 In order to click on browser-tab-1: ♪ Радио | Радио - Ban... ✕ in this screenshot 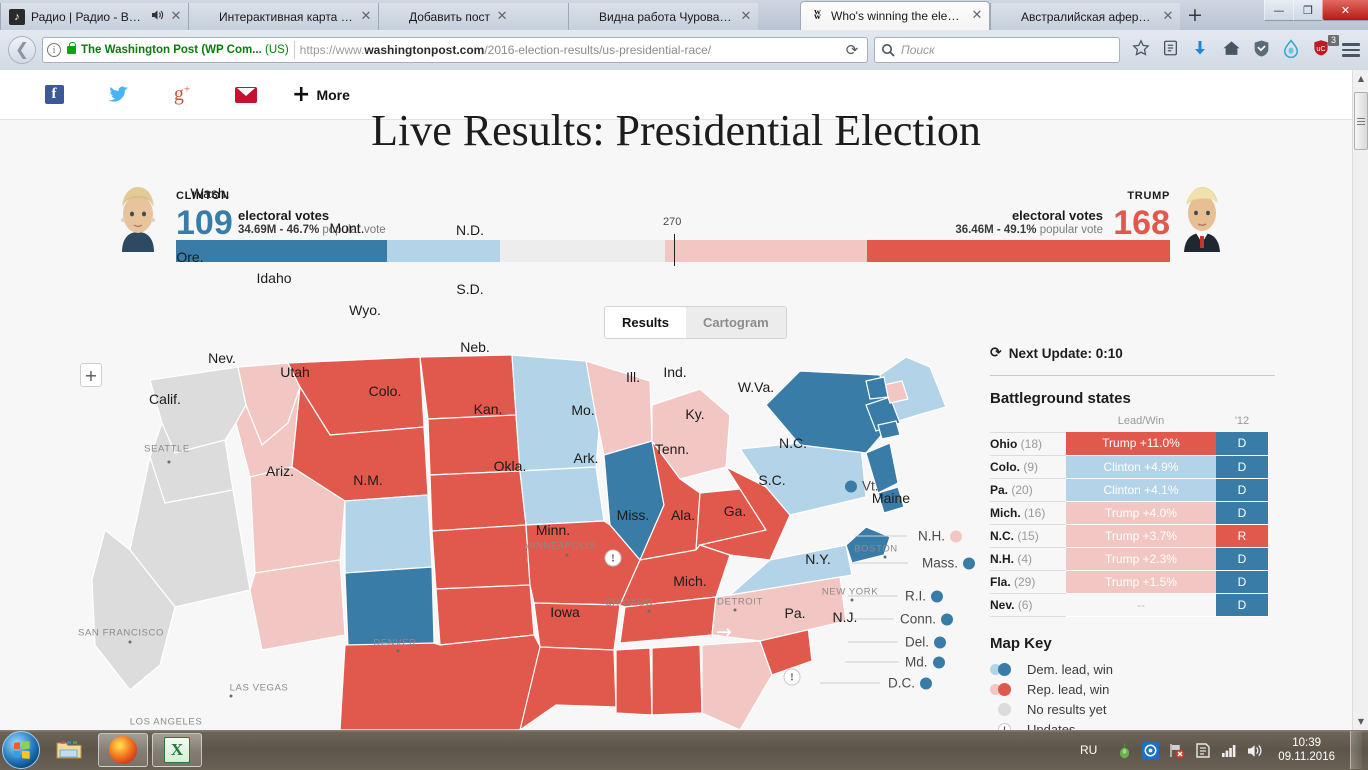, I will do `click(94, 16)`.